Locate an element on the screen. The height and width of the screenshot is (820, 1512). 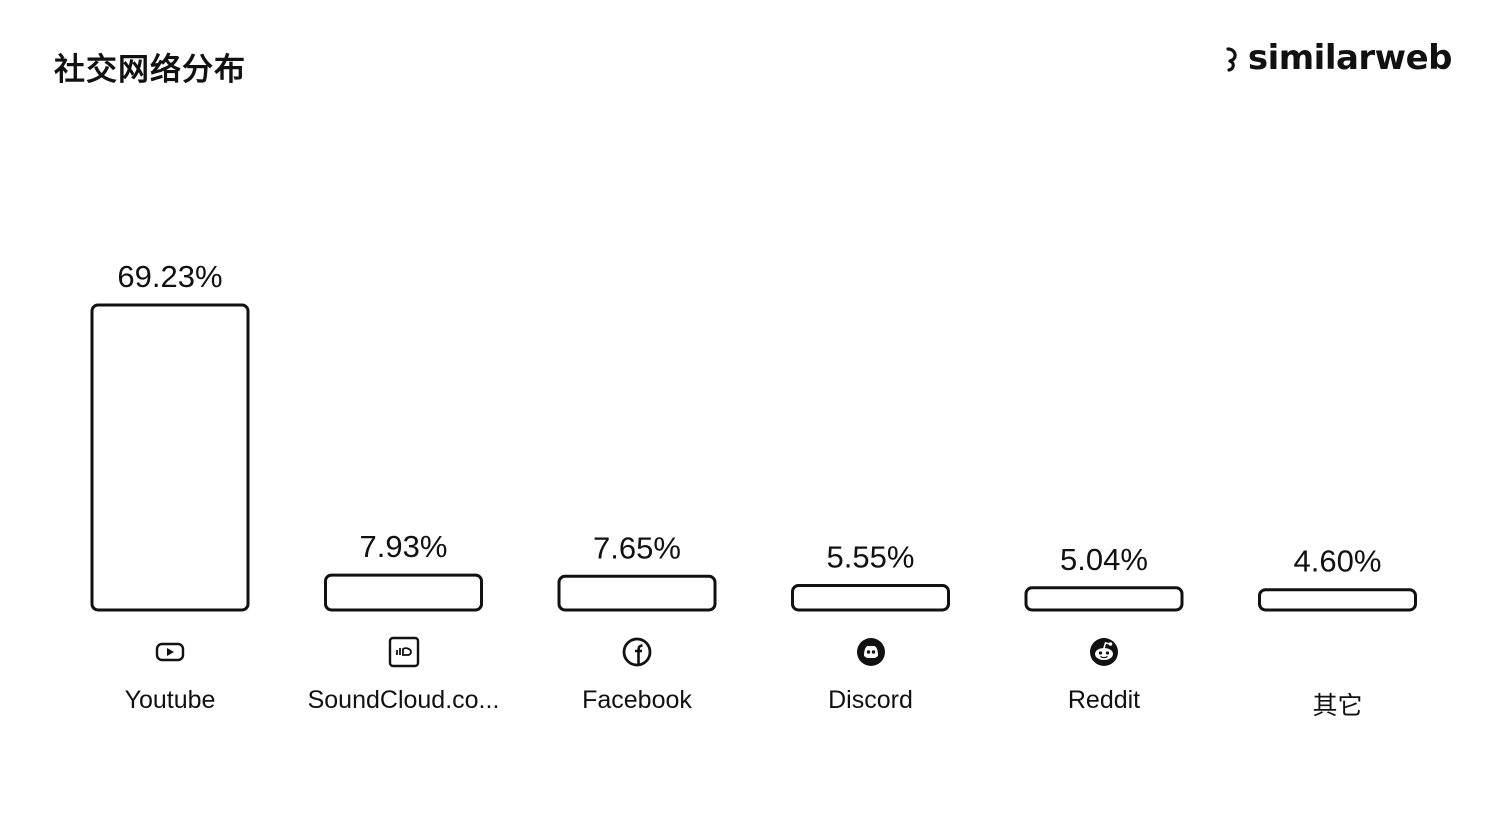
category-label-5: 其它 is located at coordinates (1337, 706).